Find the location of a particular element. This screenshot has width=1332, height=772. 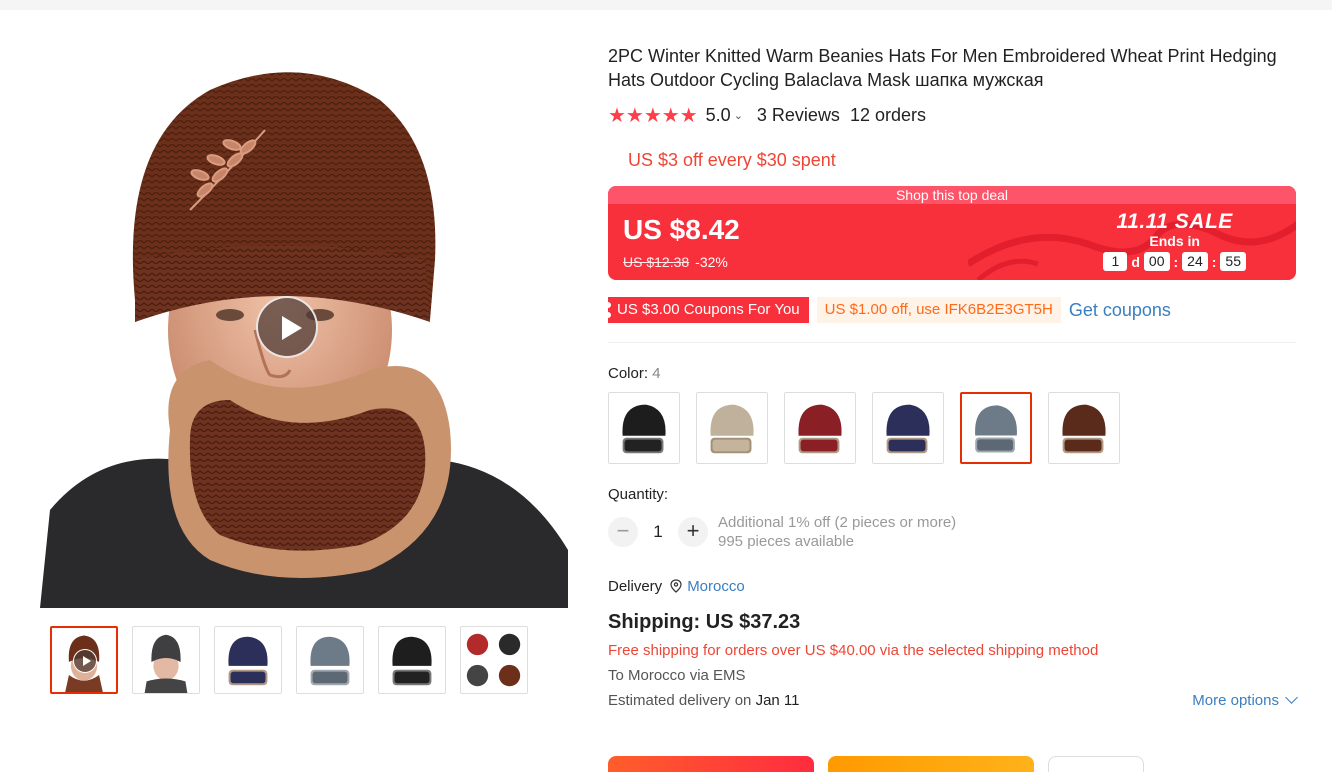

rating-row: ★★★★★ 5.0 ⌄ 3 Reviews 12 orders is located at coordinates (953, 115).